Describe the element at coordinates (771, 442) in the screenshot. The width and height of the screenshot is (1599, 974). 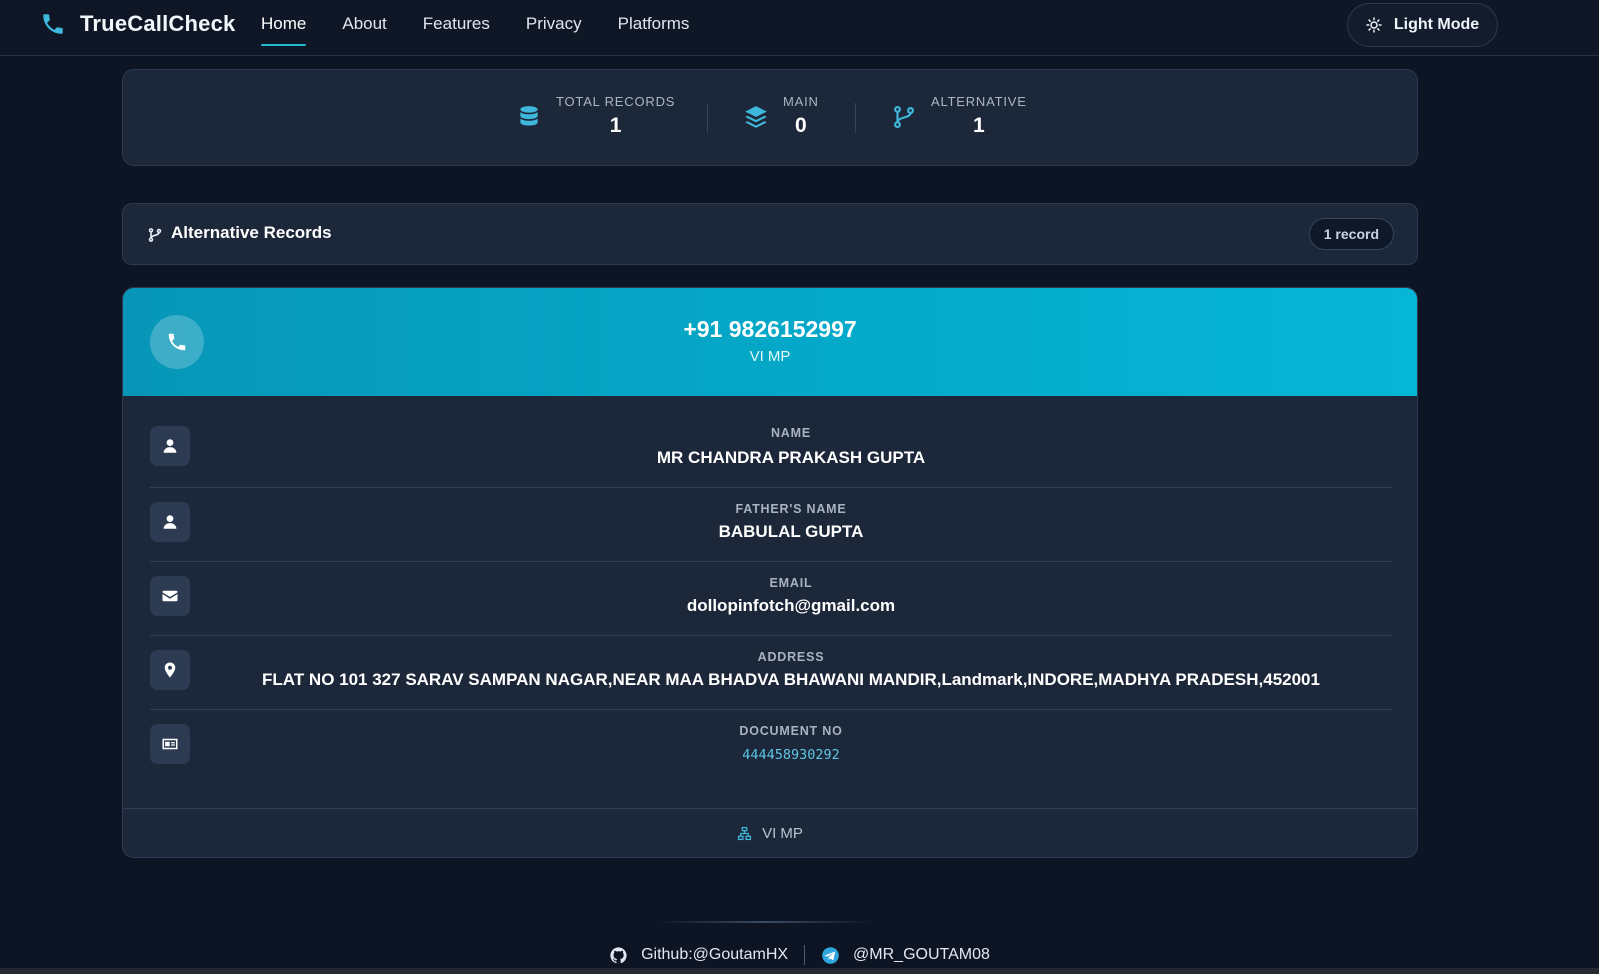
I see `field-row-name: NAME MR CHANDRA PRAKASH GUPTA` at that location.